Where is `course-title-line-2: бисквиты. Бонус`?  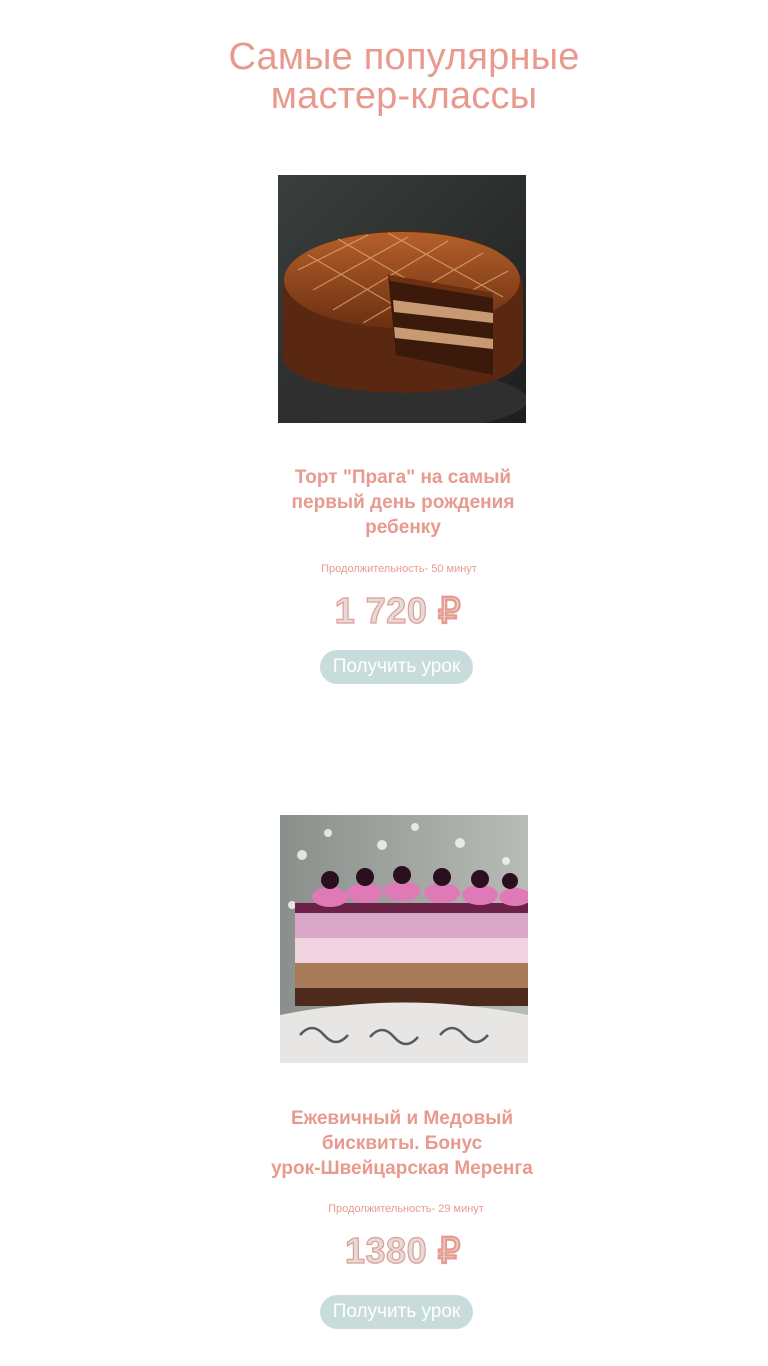 course-title-line-2: бисквиты. Бонус is located at coordinates (402, 1143).